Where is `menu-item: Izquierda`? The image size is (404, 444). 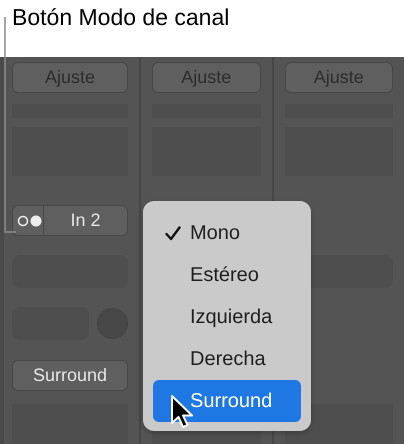
menu-item: Izquierda is located at coordinates (227, 317).